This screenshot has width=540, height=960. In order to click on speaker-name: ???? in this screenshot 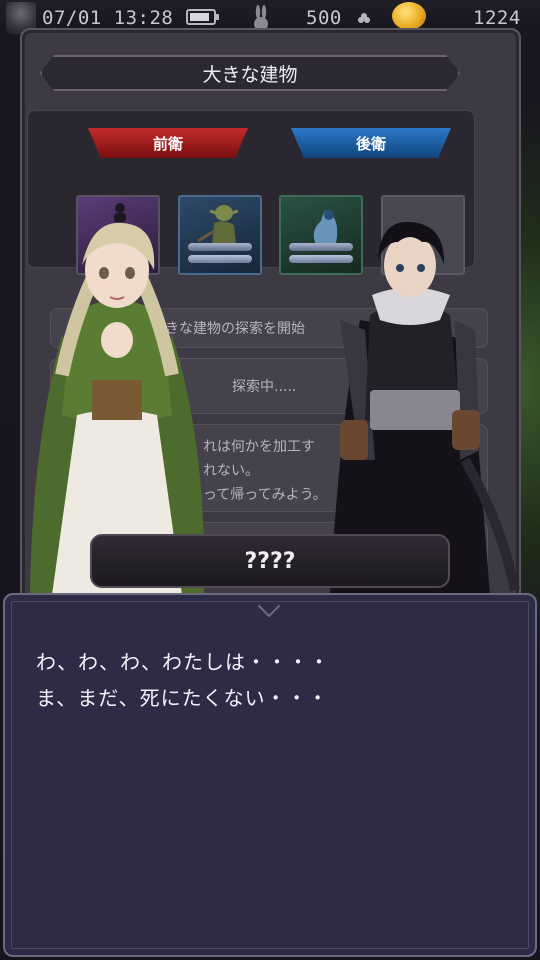, I will do `click(270, 561)`.